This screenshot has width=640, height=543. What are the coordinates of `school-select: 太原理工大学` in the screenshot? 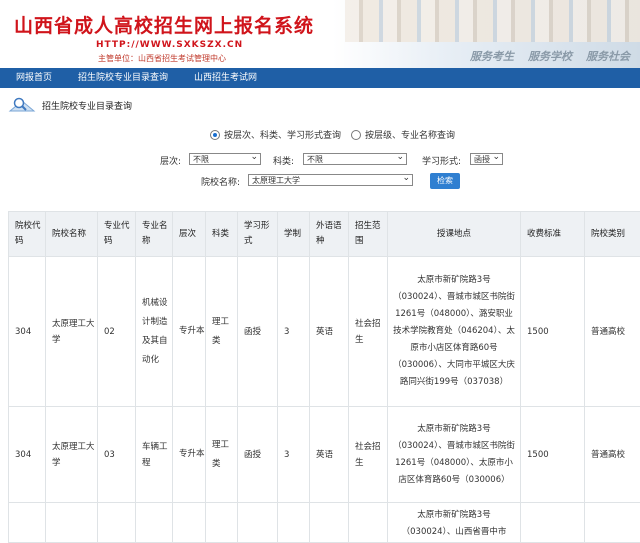 It's located at (330, 180).